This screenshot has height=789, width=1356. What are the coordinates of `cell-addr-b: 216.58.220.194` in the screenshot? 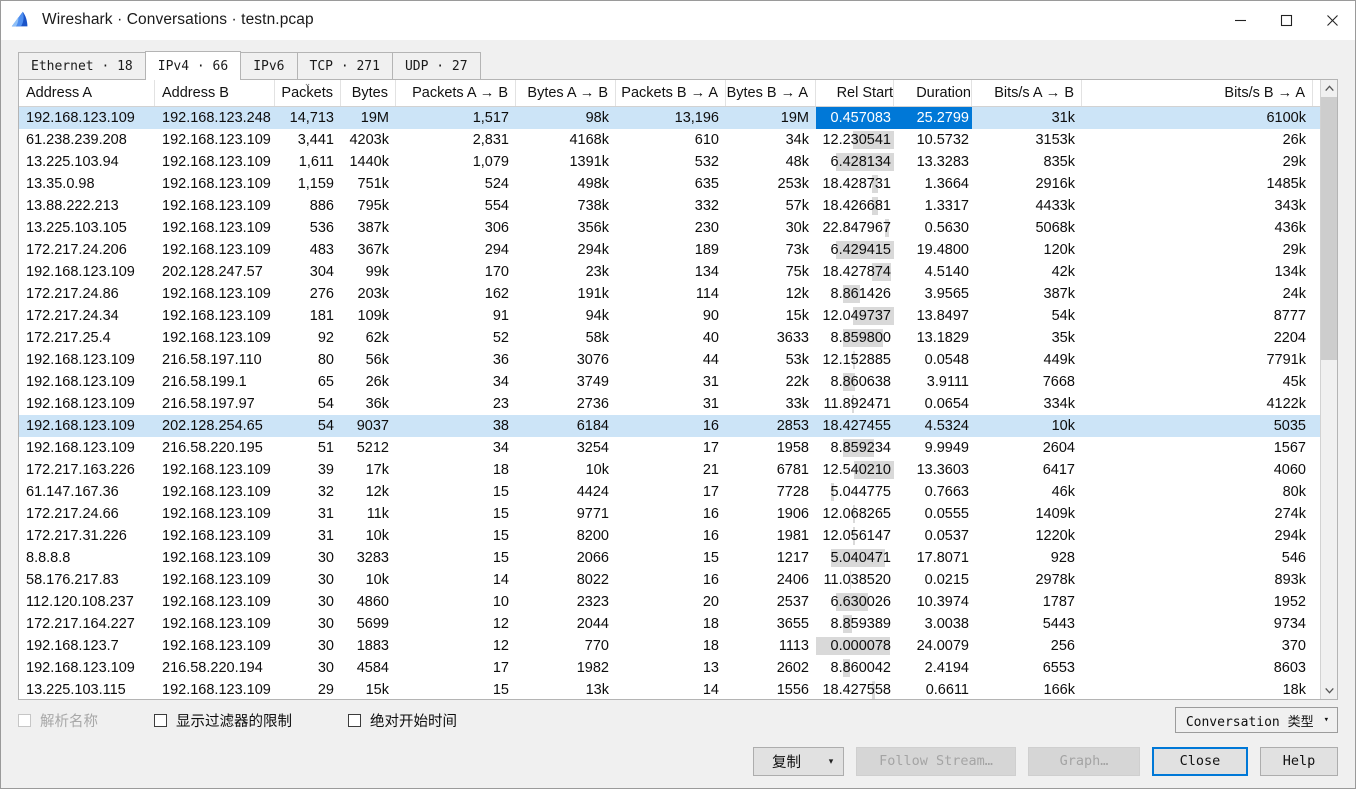 It's located at (215, 668).